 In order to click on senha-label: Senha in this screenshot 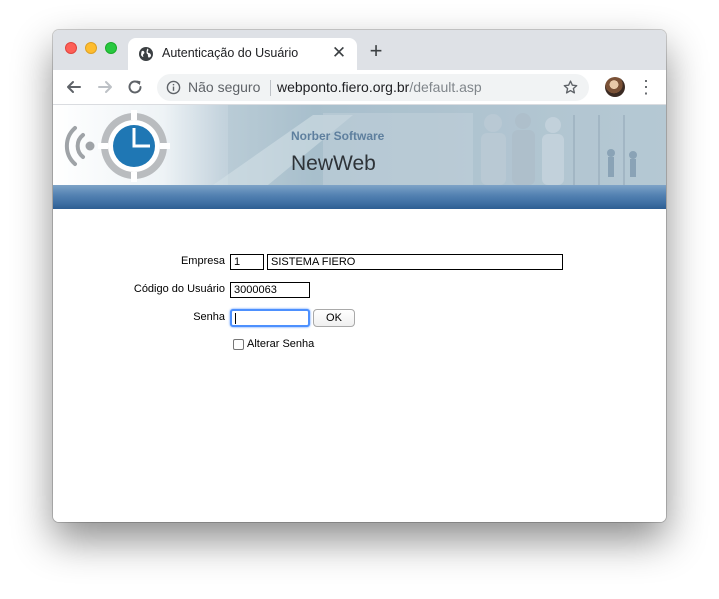, I will do `click(209, 317)`.